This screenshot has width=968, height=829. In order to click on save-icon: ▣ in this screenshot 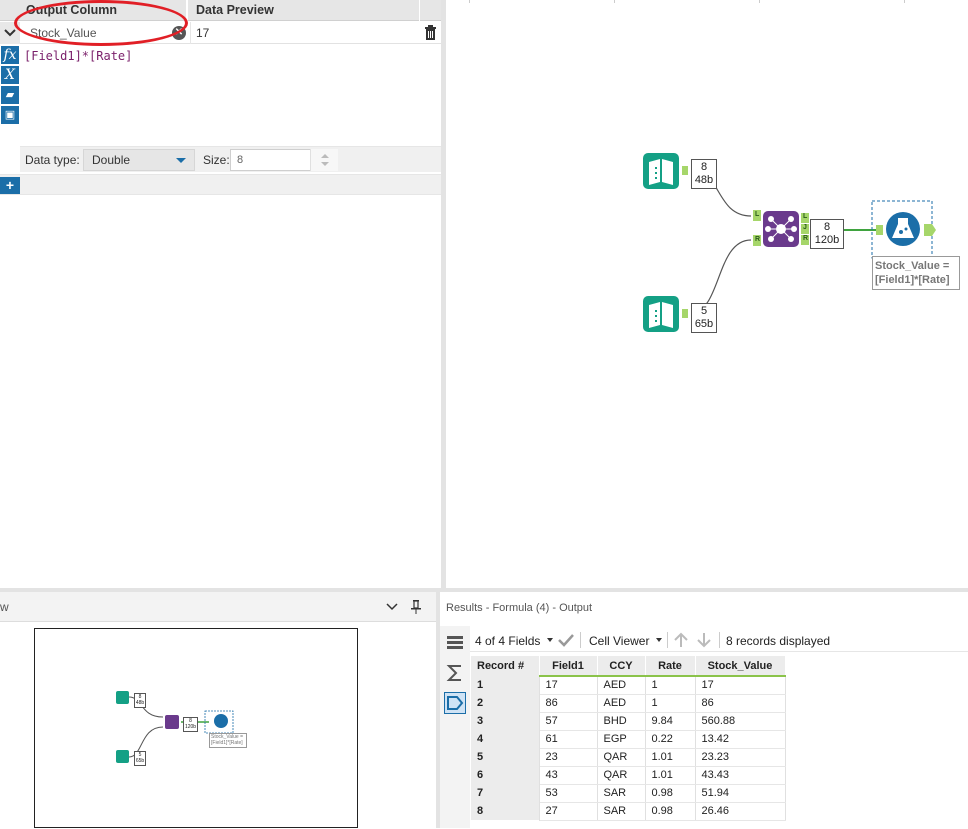, I will do `click(10, 115)`.